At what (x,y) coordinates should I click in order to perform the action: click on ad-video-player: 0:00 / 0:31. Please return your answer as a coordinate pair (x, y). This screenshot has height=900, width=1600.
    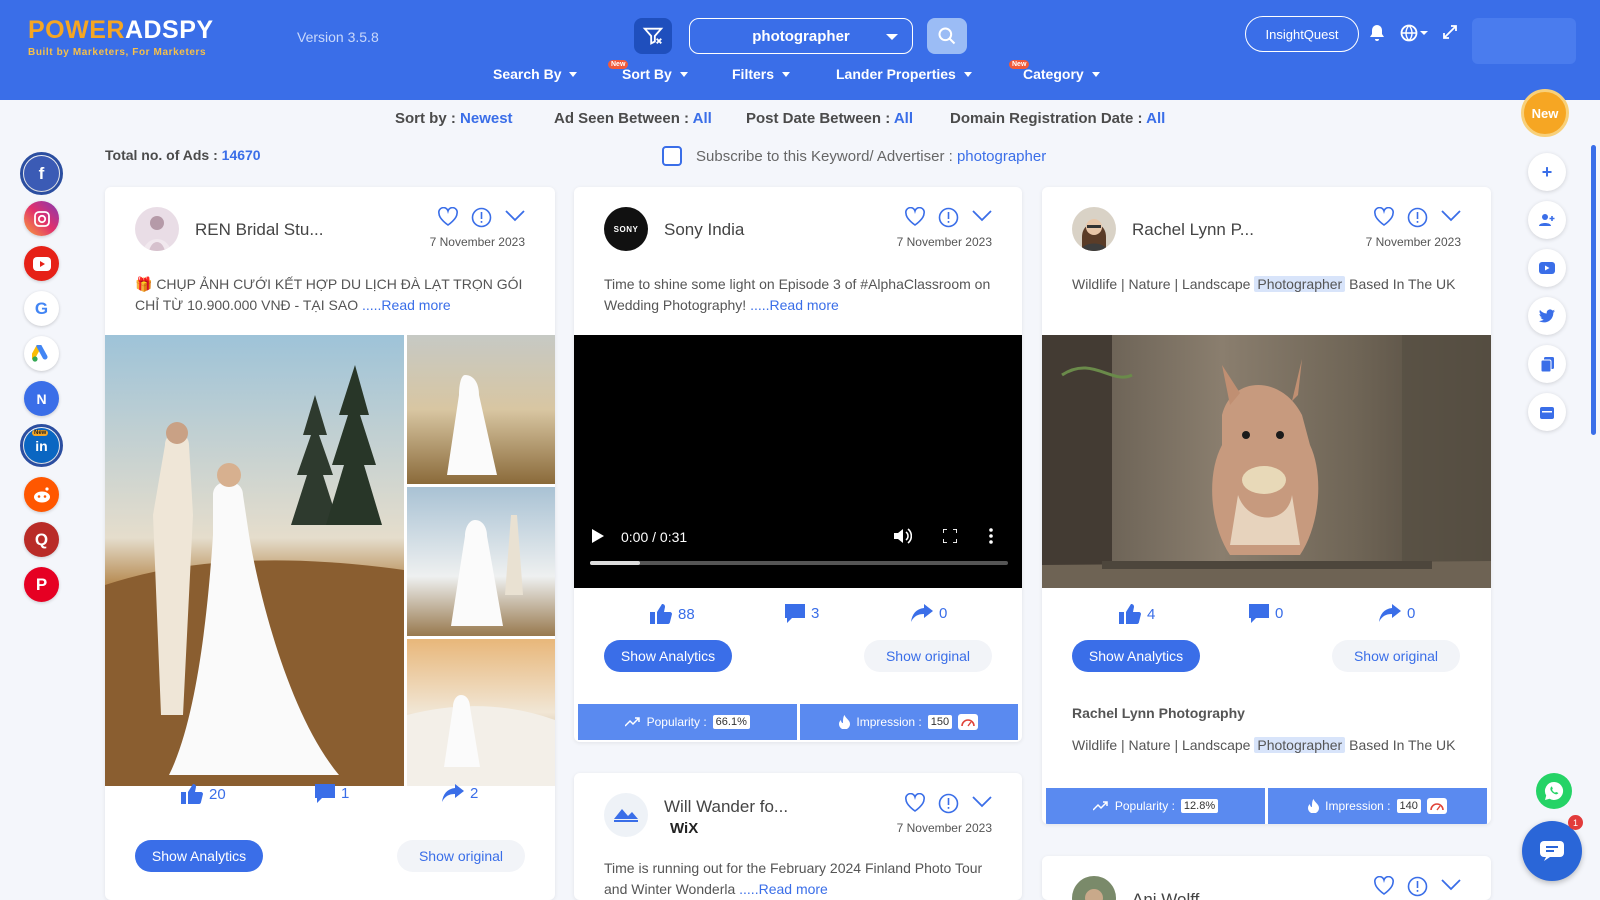
    Looking at the image, I should click on (798, 461).